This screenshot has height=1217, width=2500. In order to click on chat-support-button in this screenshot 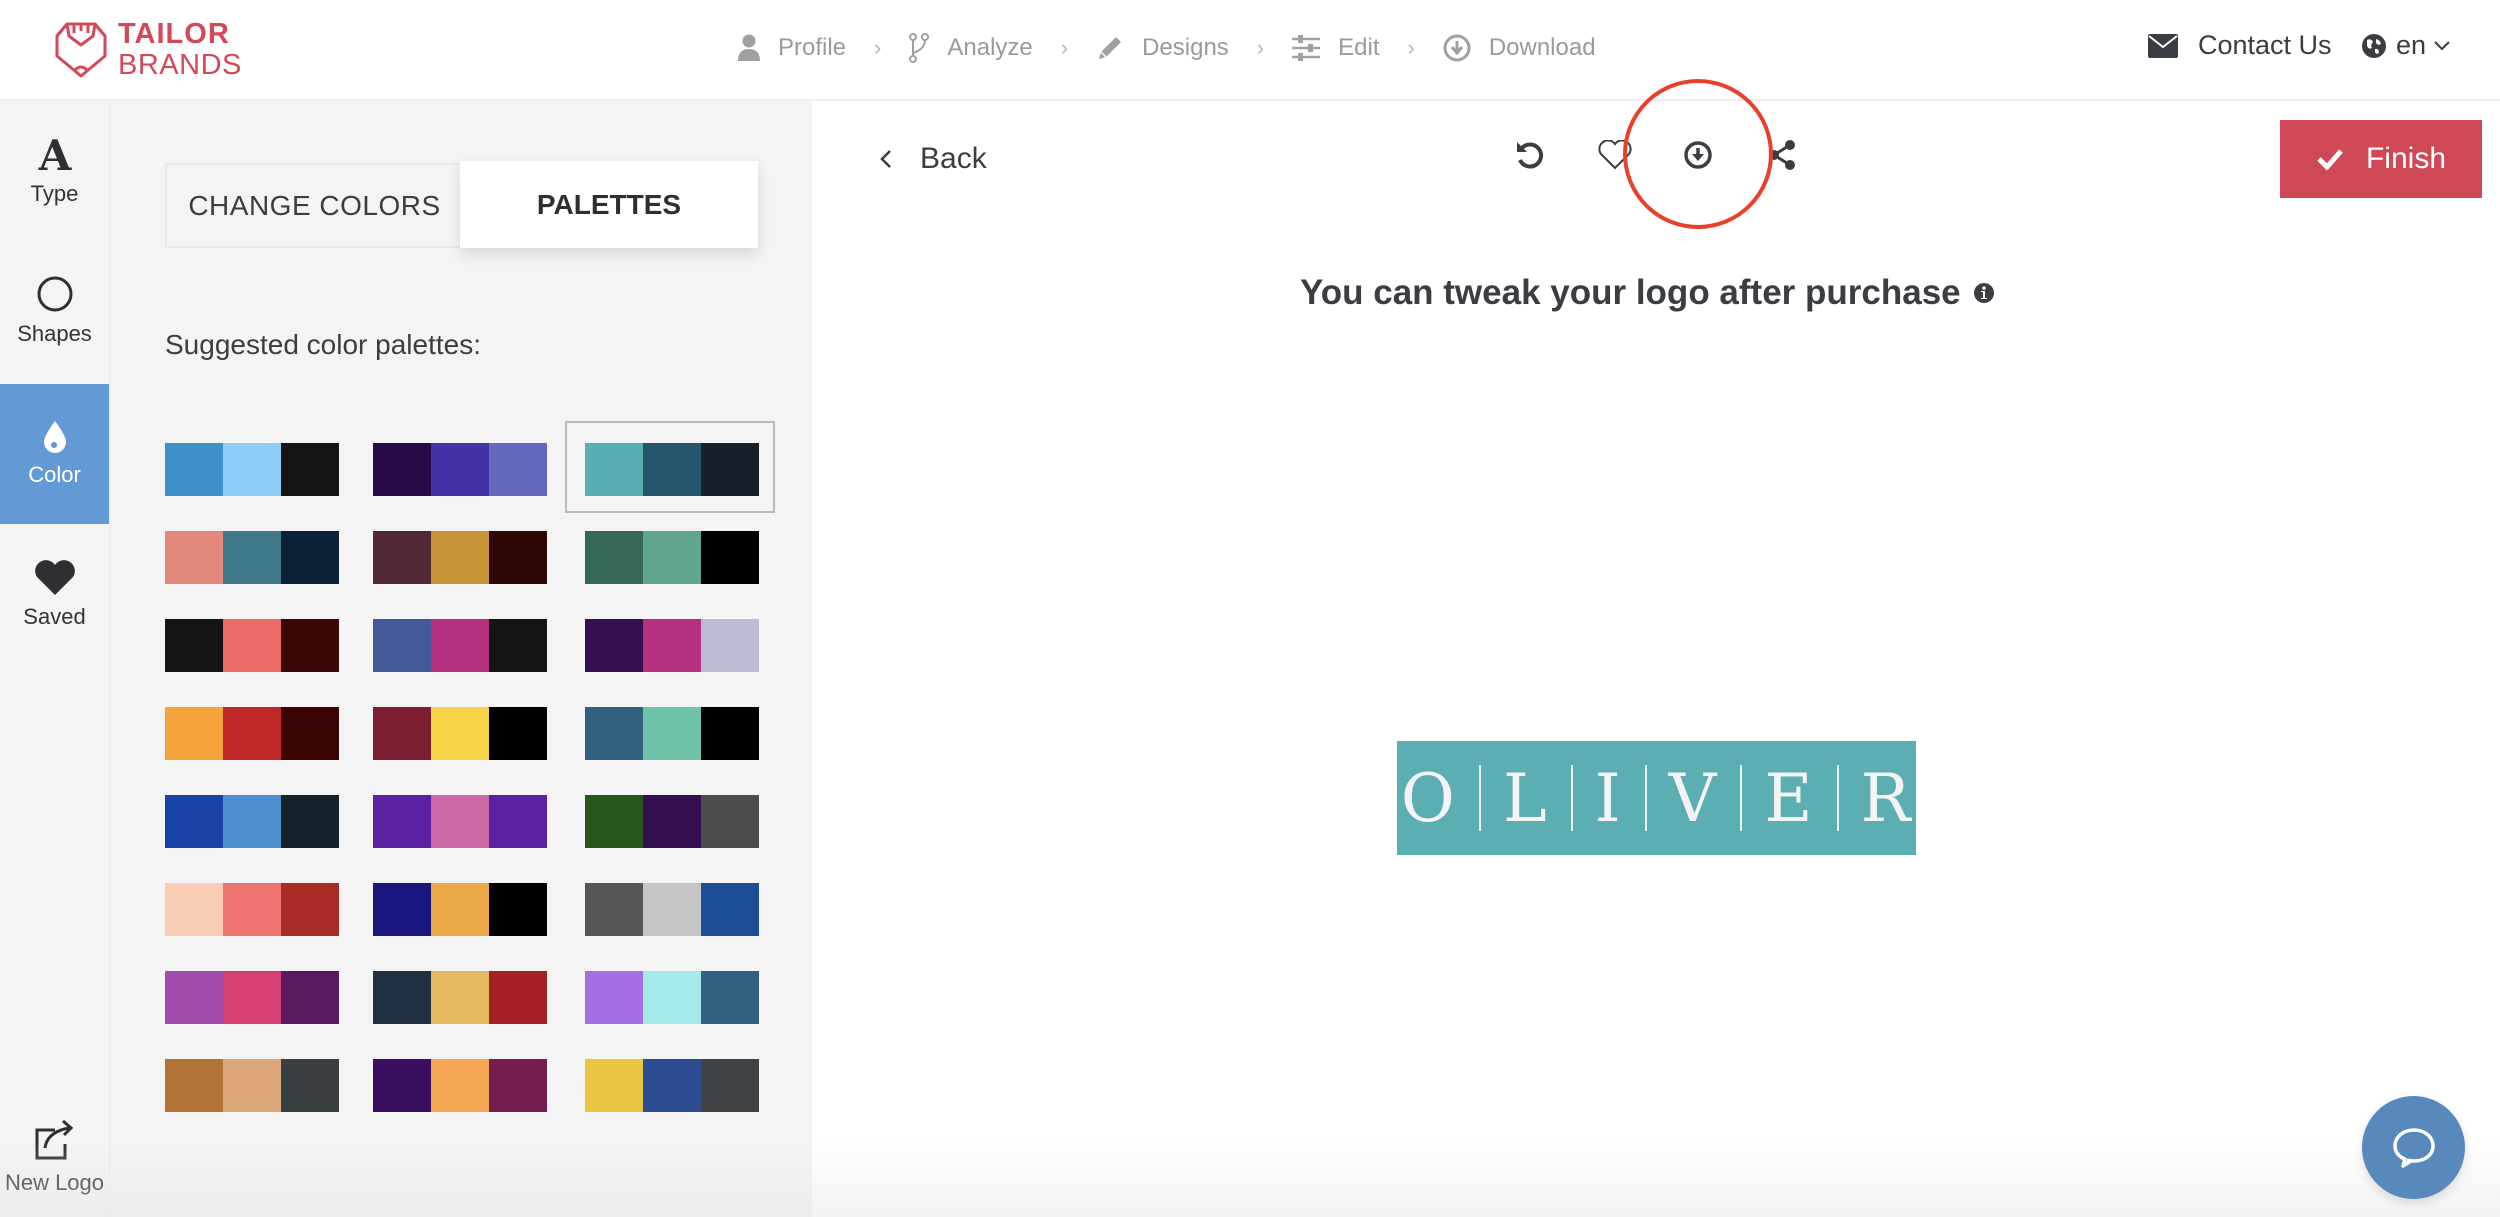, I will do `click(2413, 1147)`.